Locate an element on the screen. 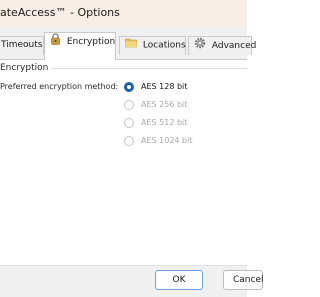 Image resolution: width=320 pixels, height=297 pixels. radio-label: AES 512 bit is located at coordinates (164, 122).